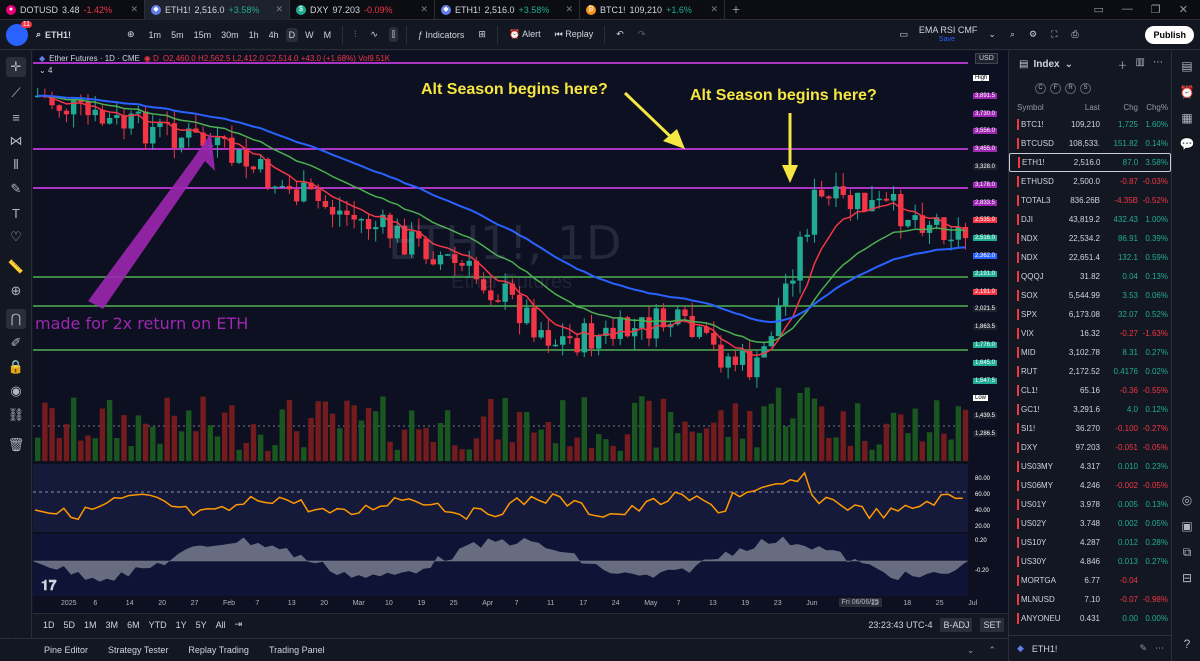 This screenshot has width=1200, height=661. What do you see at coordinates (254, 35) in the screenshot?
I see `interval-1h: 1h` at bounding box center [254, 35].